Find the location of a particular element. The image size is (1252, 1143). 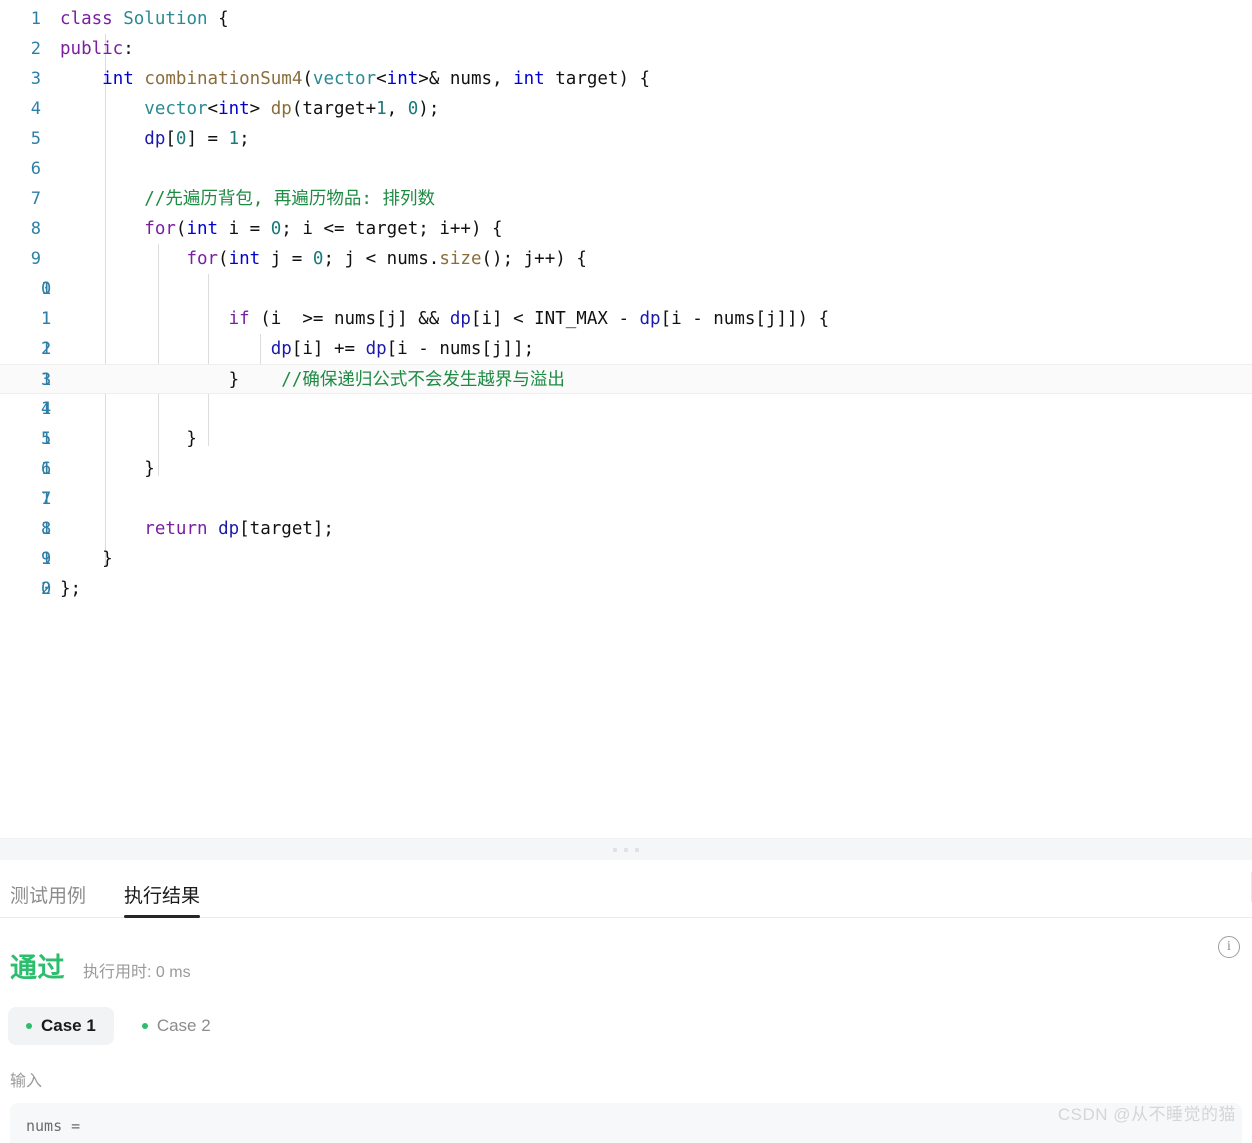

panel-resize-handle is located at coordinates (626, 849).